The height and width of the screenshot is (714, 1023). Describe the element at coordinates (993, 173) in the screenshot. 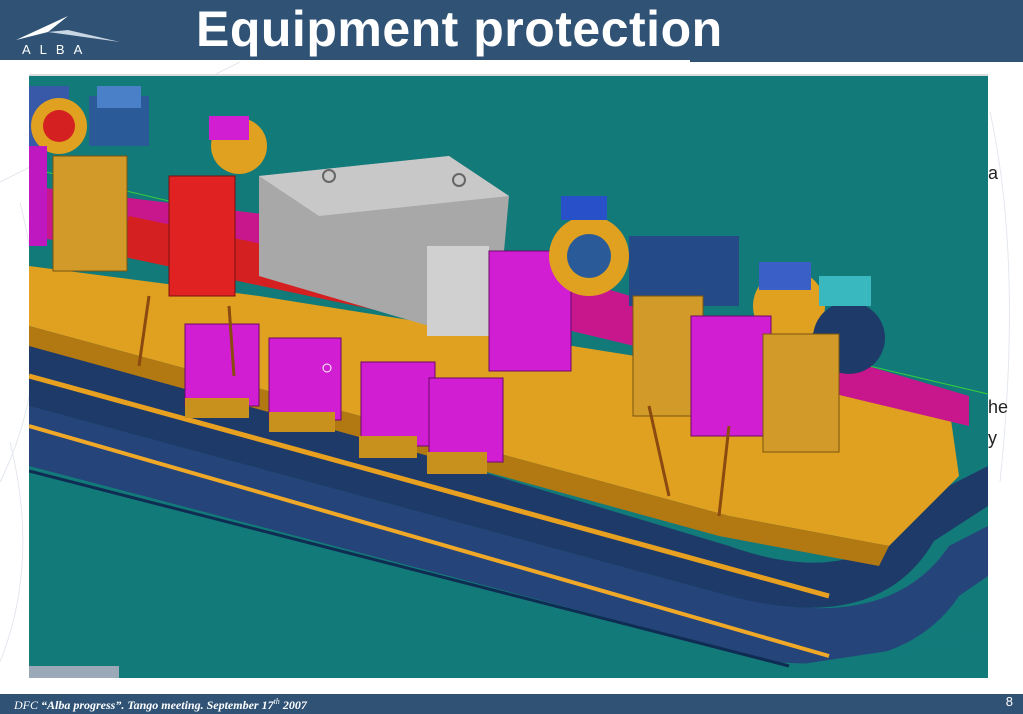

I see `hidden-text-fragment: a` at that location.